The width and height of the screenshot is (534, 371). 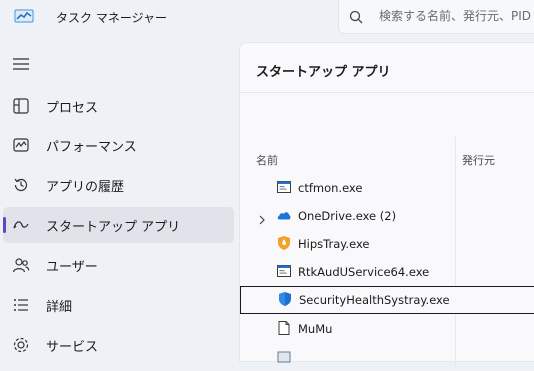 What do you see at coordinates (85, 187) in the screenshot?
I see `nav-label-app-history: アプリの履歴` at bounding box center [85, 187].